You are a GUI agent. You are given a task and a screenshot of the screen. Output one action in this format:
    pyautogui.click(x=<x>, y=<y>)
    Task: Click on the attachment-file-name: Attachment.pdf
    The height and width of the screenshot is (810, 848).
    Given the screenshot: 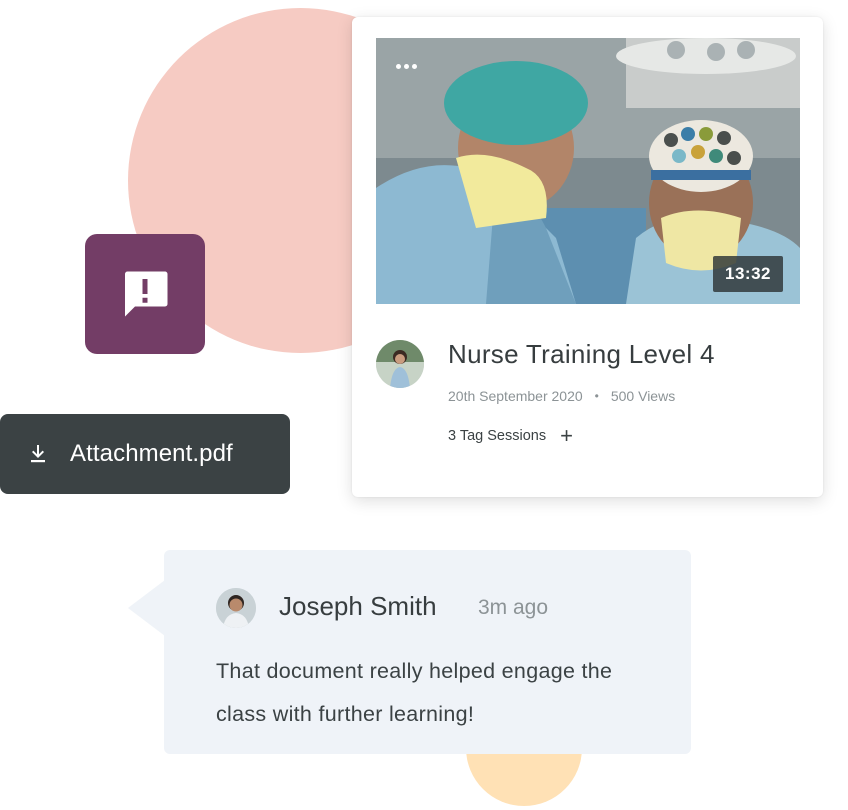 What is the action you would take?
    pyautogui.click(x=151, y=453)
    